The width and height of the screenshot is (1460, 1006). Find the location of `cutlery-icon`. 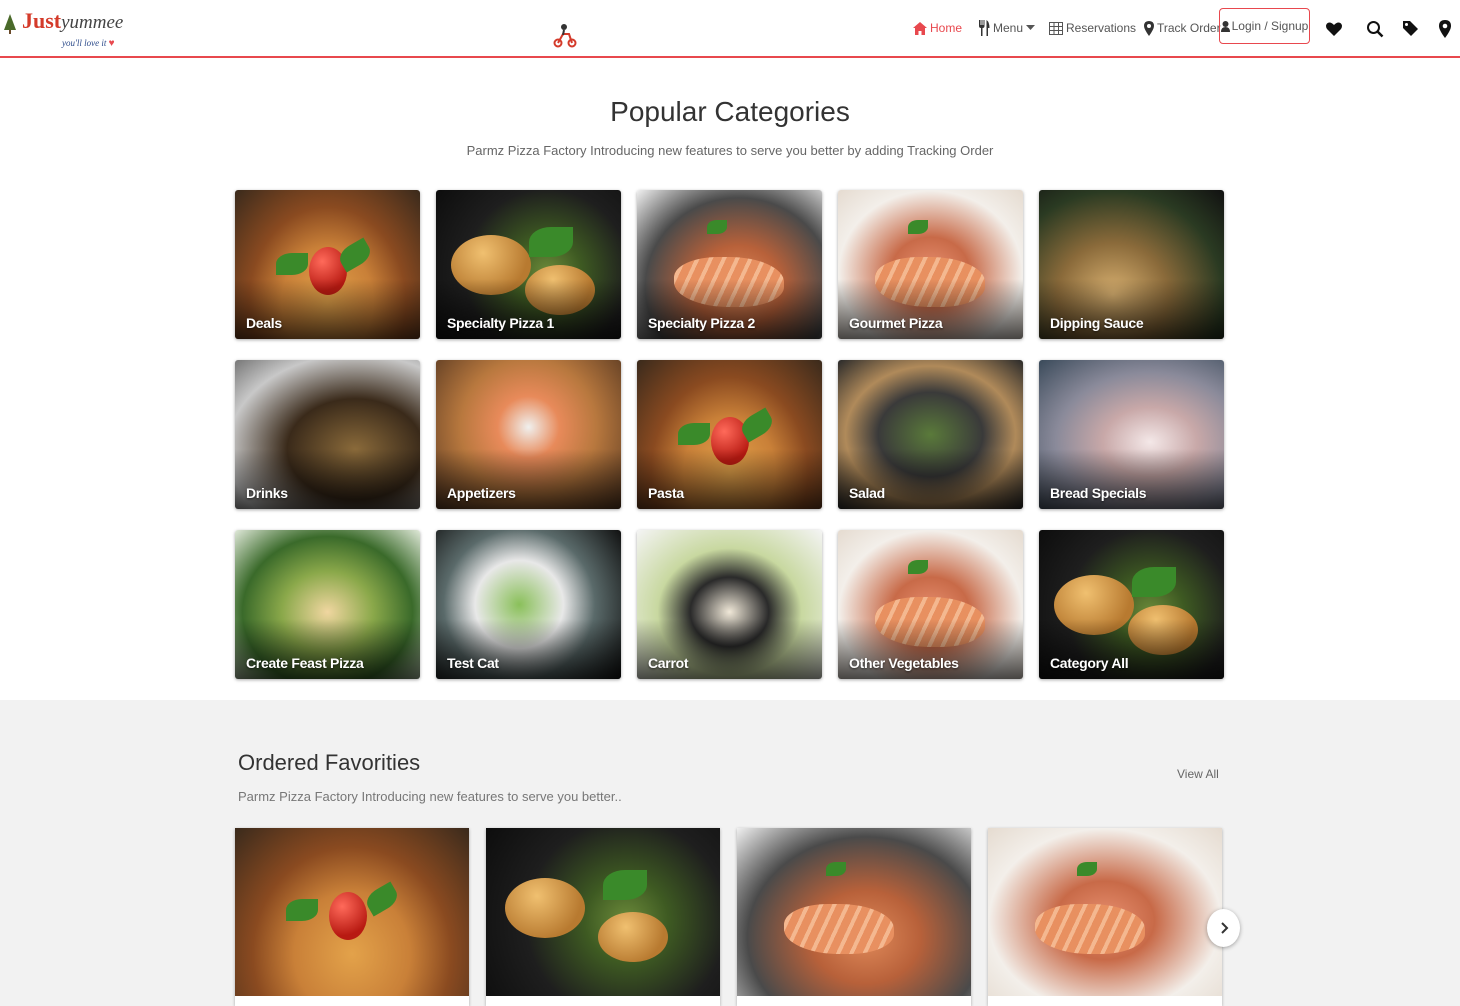

cutlery-icon is located at coordinates (984, 28).